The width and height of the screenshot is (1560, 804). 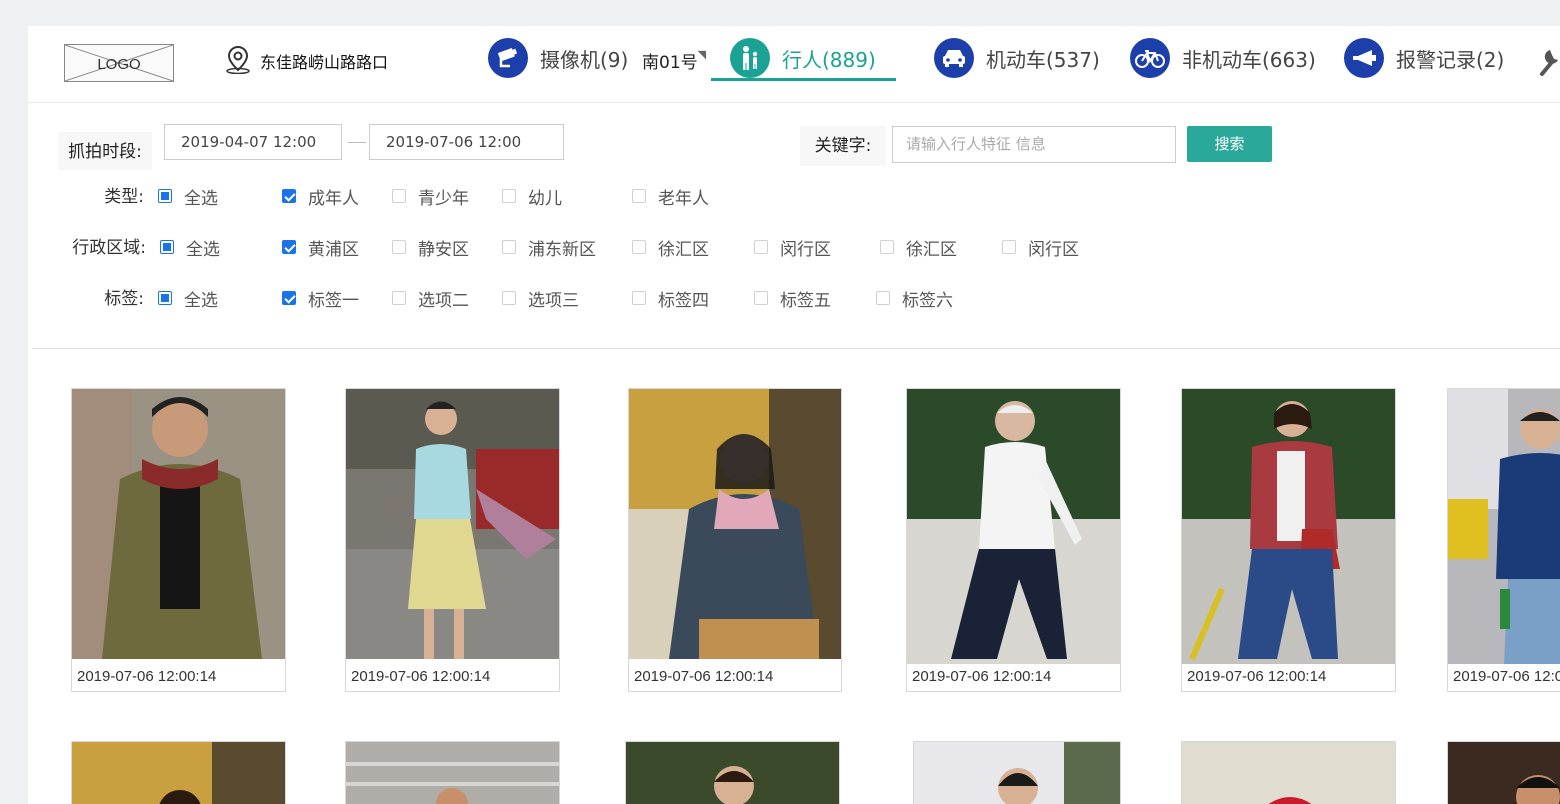 I want to click on region-row-label: 行政区域:, so click(x=109, y=248).